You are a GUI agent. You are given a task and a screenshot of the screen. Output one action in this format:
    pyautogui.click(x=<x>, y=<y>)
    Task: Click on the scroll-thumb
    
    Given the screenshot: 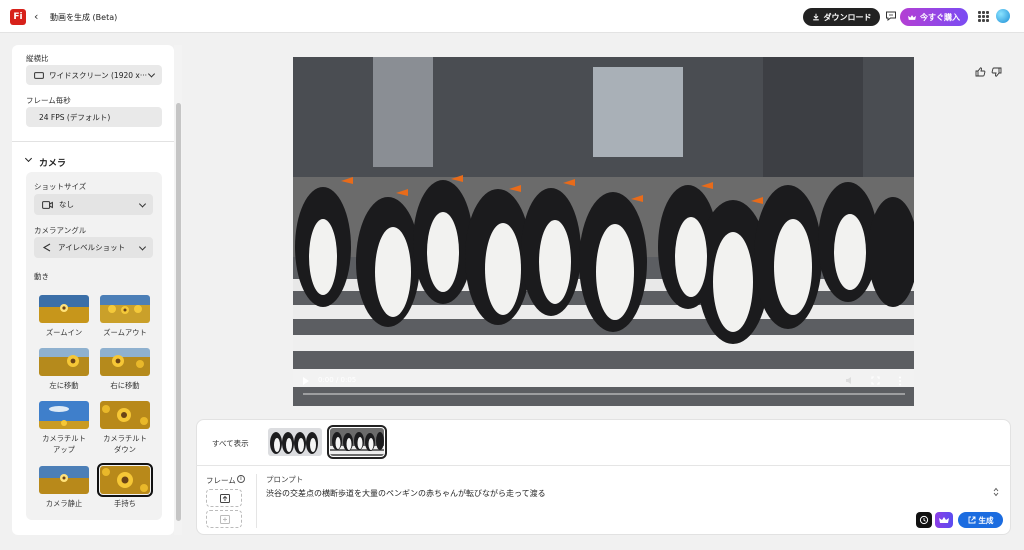 What is the action you would take?
    pyautogui.click(x=178, y=312)
    